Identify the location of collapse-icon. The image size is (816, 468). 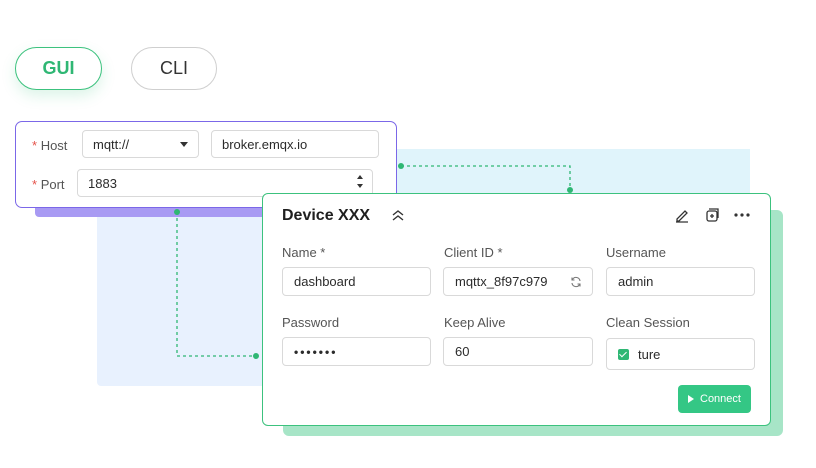
(398, 215).